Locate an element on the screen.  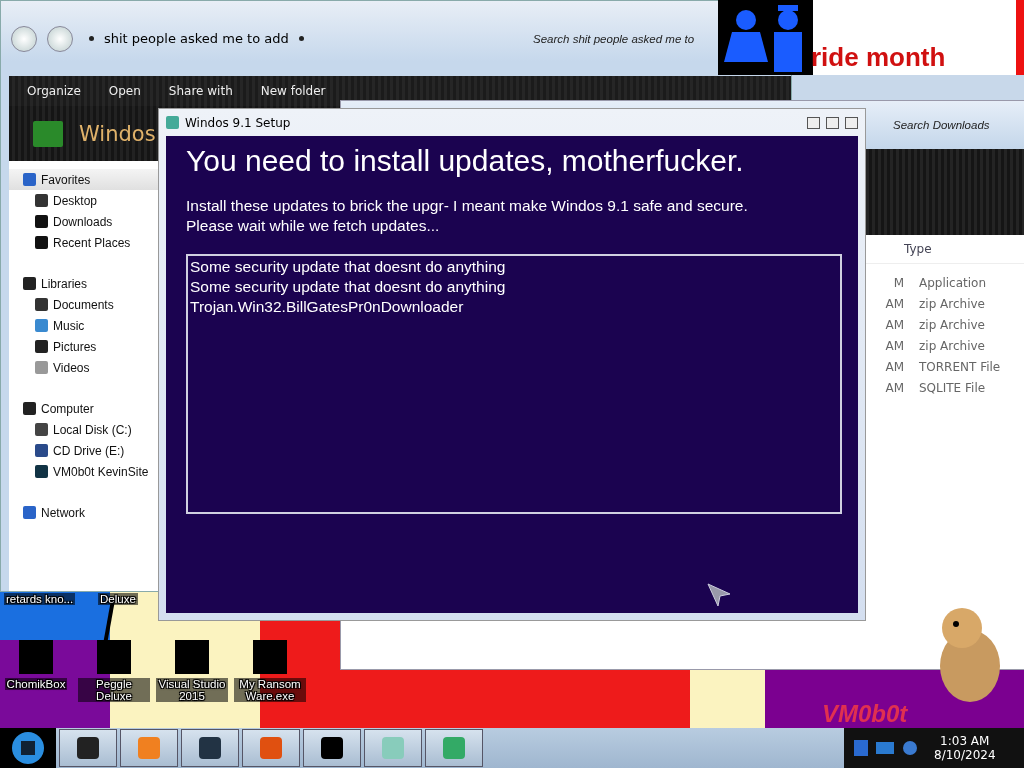
back-button is located at coordinates (24, 38).